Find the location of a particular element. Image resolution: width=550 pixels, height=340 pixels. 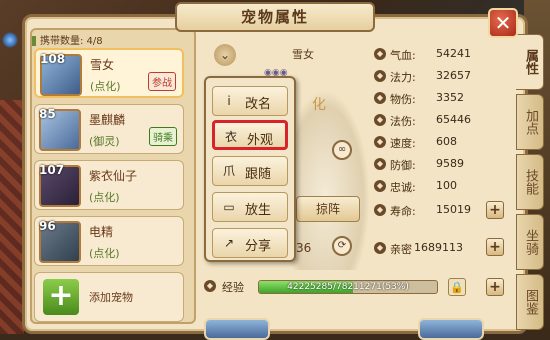

stat-magic-damage: ◆ 法伤: 65446 is located at coordinates (439, 121).